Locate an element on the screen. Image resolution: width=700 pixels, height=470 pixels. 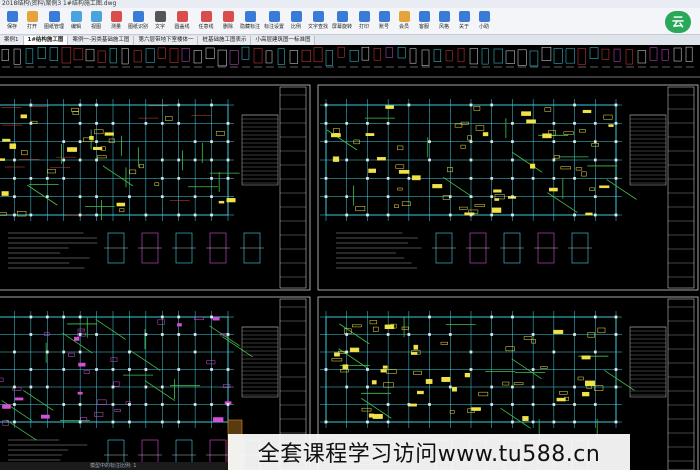
toolbar-button-22: 小助 is located at coordinates (484, 21).